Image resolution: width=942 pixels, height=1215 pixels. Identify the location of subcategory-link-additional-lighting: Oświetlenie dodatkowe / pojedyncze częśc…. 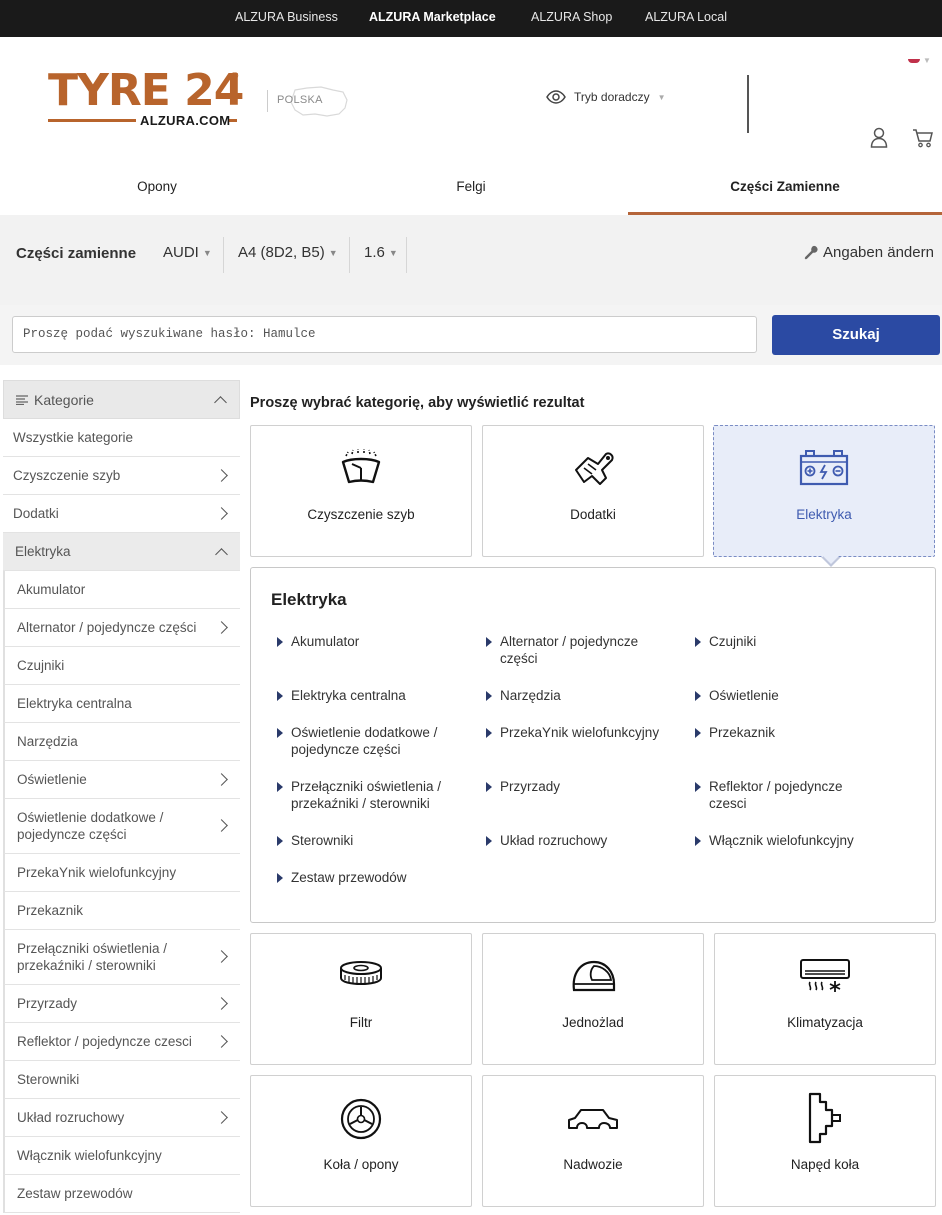
(366, 741).